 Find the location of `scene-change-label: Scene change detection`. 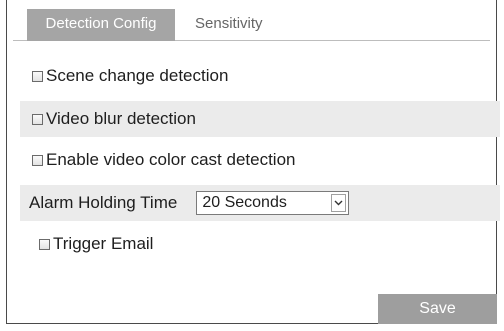

scene-change-label: Scene change detection is located at coordinates (137, 75).